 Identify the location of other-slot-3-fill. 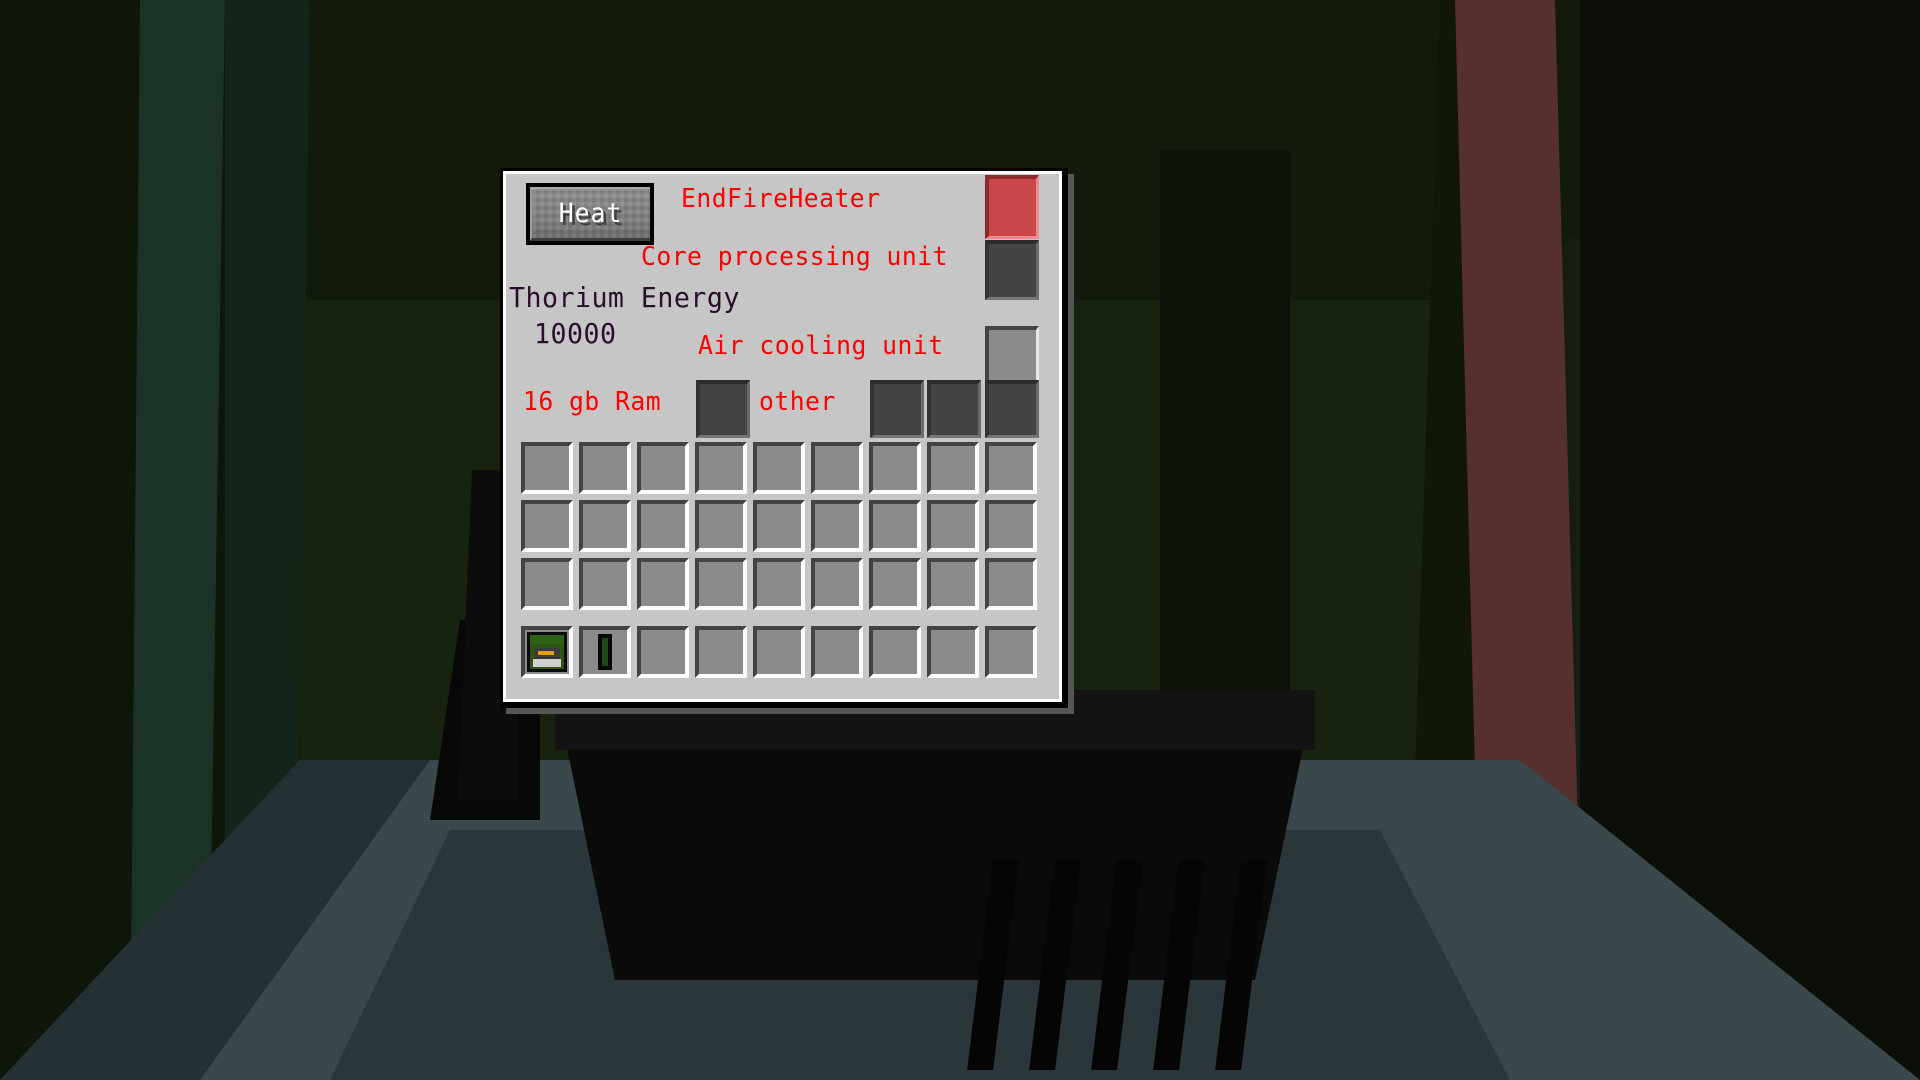
(1012, 409).